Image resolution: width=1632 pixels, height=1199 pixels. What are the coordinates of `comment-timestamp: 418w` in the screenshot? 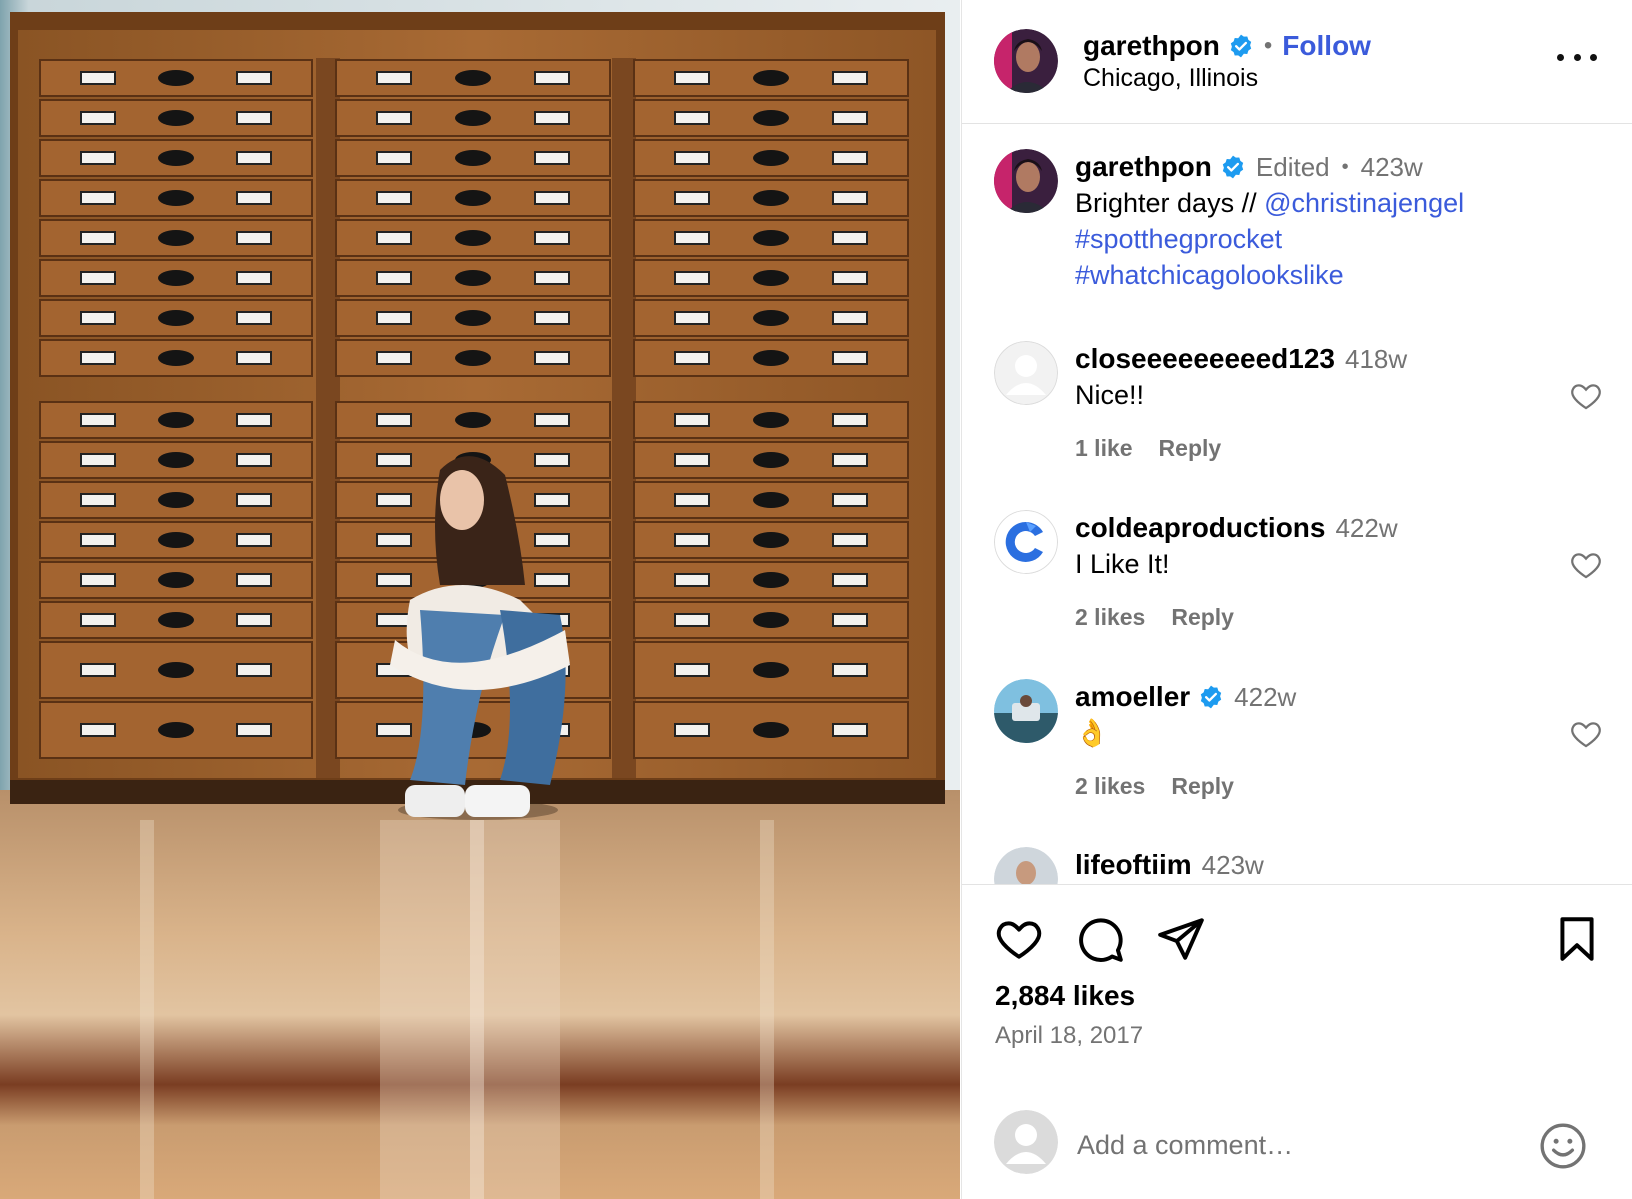 It's located at (1376, 359).